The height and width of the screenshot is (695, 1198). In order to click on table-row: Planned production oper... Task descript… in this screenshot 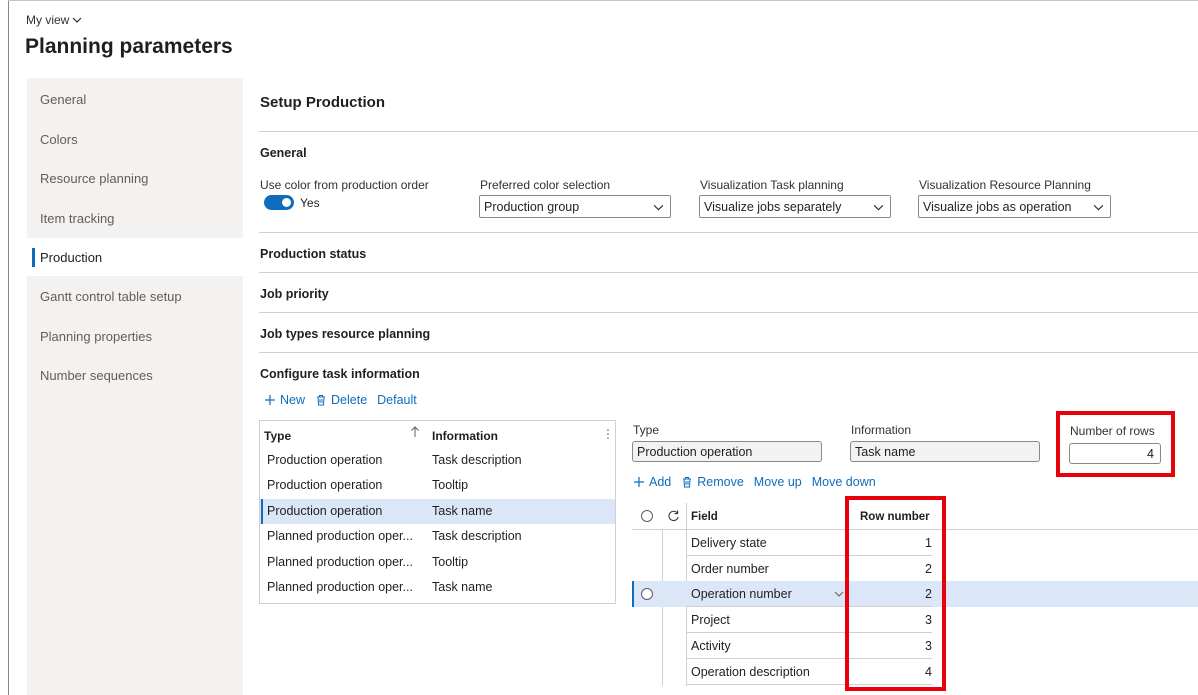, I will do `click(437, 536)`.